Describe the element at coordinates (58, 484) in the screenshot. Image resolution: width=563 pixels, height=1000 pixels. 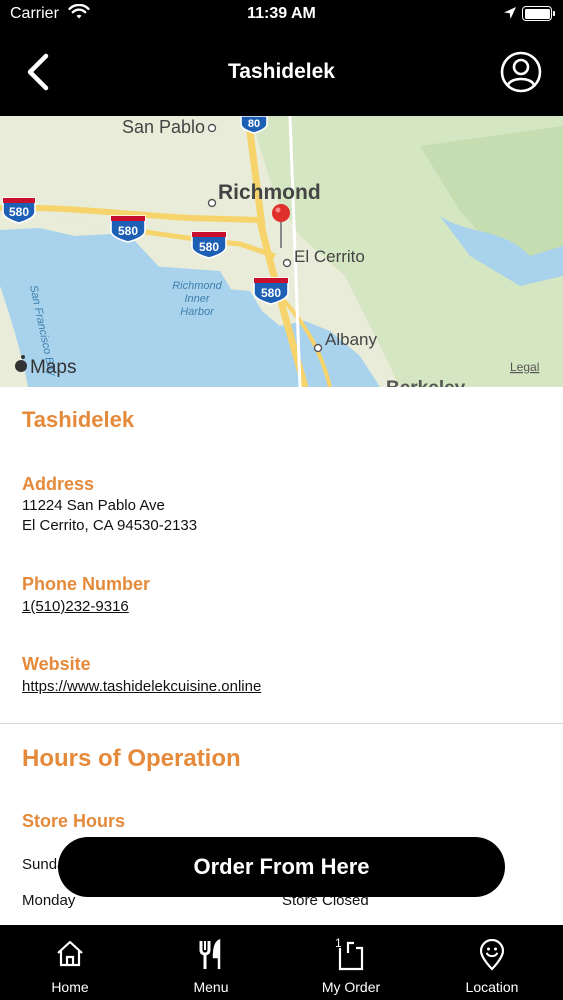
I see `address-label: Address` at that location.